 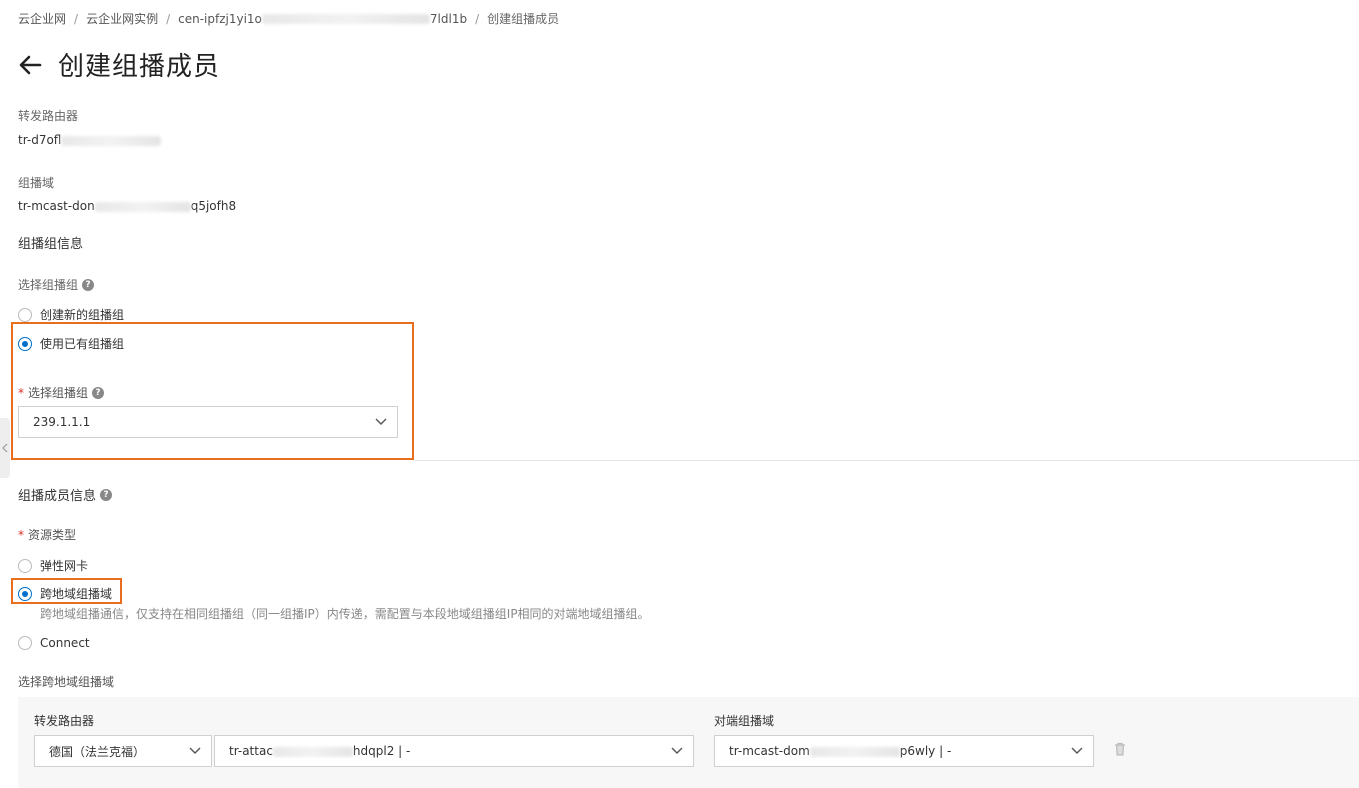 I want to click on chevron-left-icon, so click(x=5, y=448).